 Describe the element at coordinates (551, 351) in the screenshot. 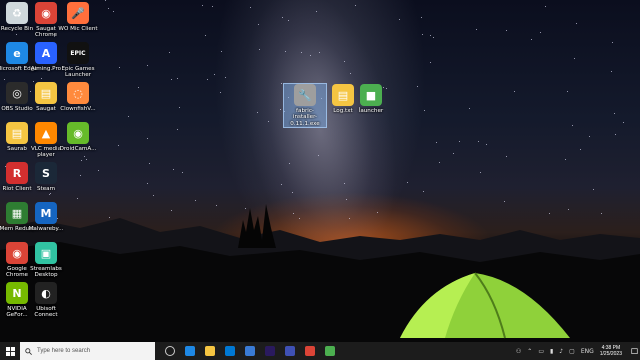

I see `battery-icon: ▮` at that location.